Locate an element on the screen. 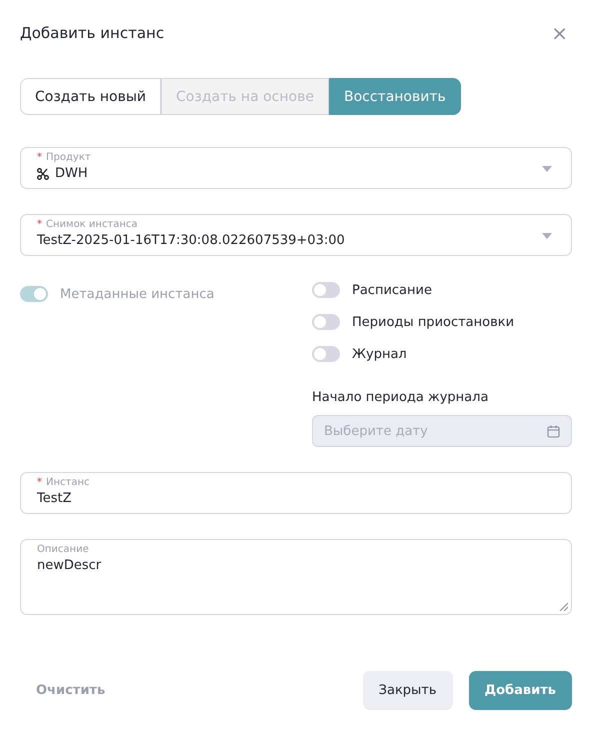  description-field: Описание newDescr is located at coordinates (296, 577).